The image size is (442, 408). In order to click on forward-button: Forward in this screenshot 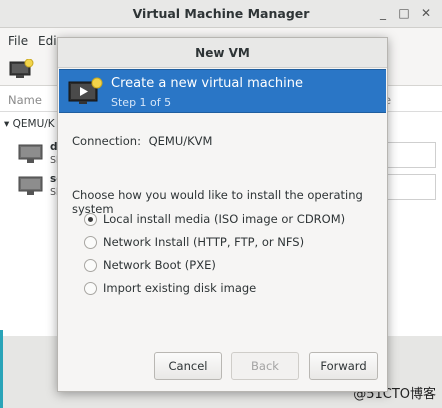, I will do `click(343, 366)`.